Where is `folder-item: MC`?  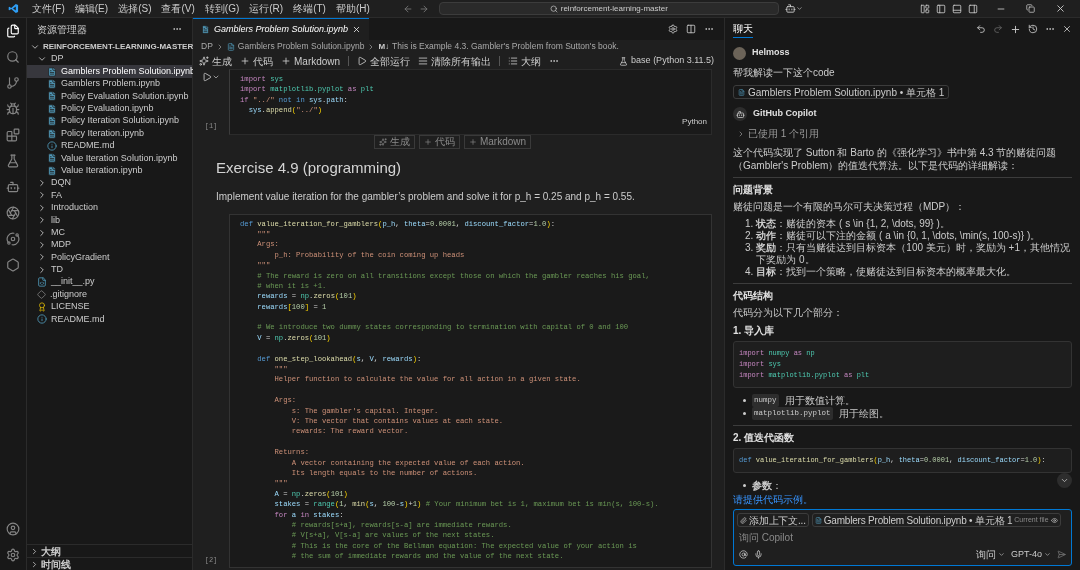
folder-item: MC is located at coordinates (109, 232).